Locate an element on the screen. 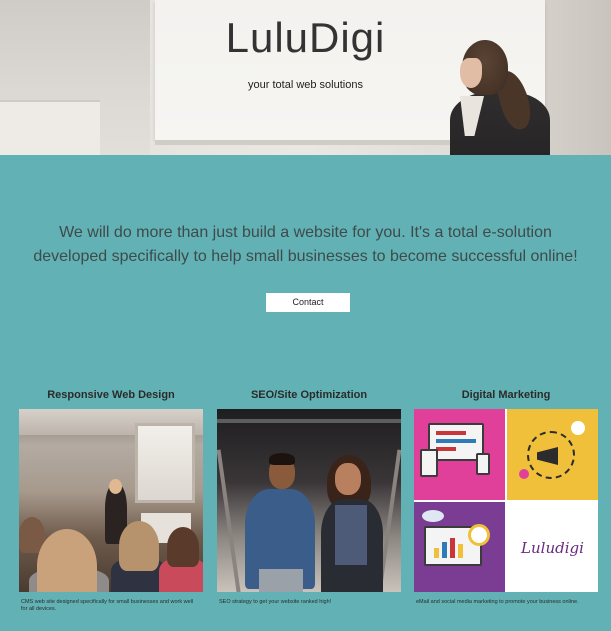 The image size is (611, 631). classroom-window is located at coordinates (165, 463).